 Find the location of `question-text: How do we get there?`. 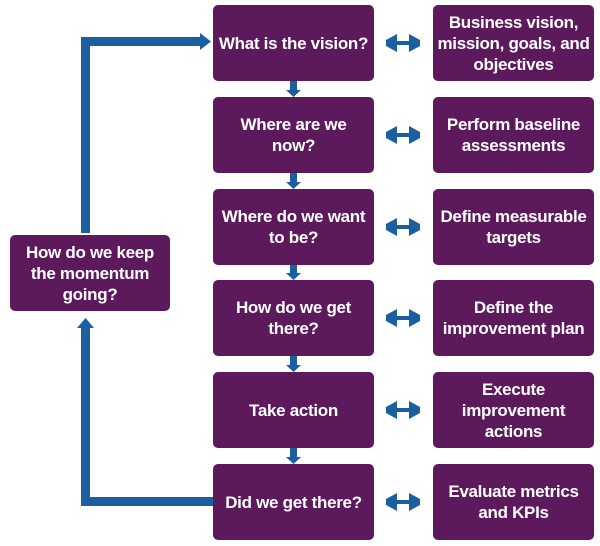

question-text: How do we get there? is located at coordinates (293, 318).